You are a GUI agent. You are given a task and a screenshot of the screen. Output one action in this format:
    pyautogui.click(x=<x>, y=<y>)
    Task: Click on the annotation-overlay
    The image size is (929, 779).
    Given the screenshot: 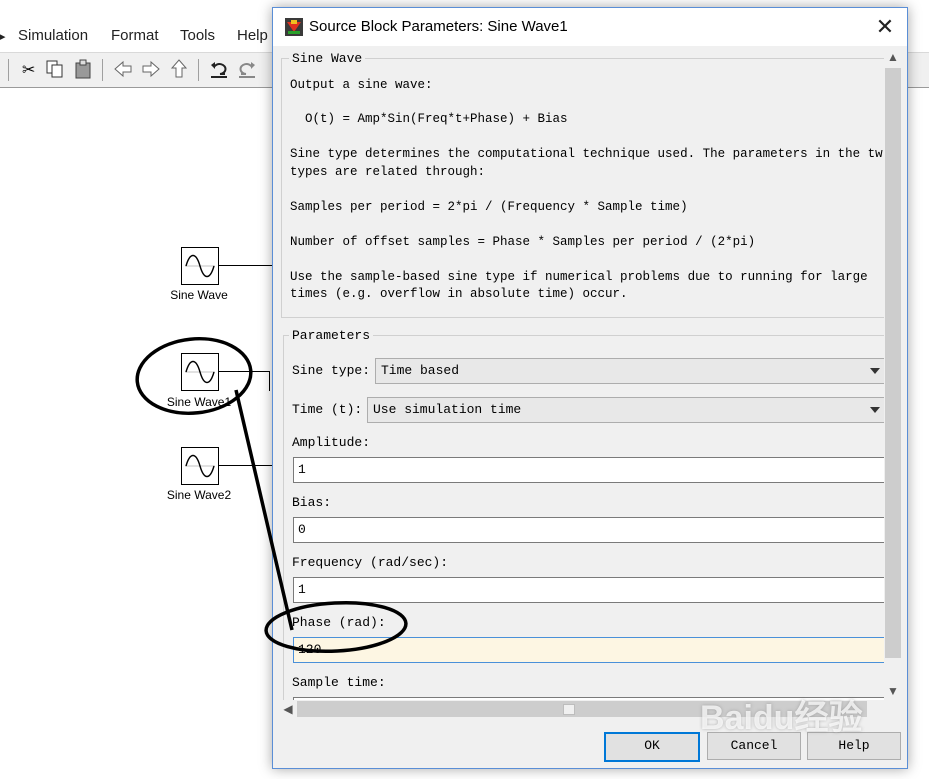 What is the action you would take?
    pyautogui.click(x=271, y=494)
    